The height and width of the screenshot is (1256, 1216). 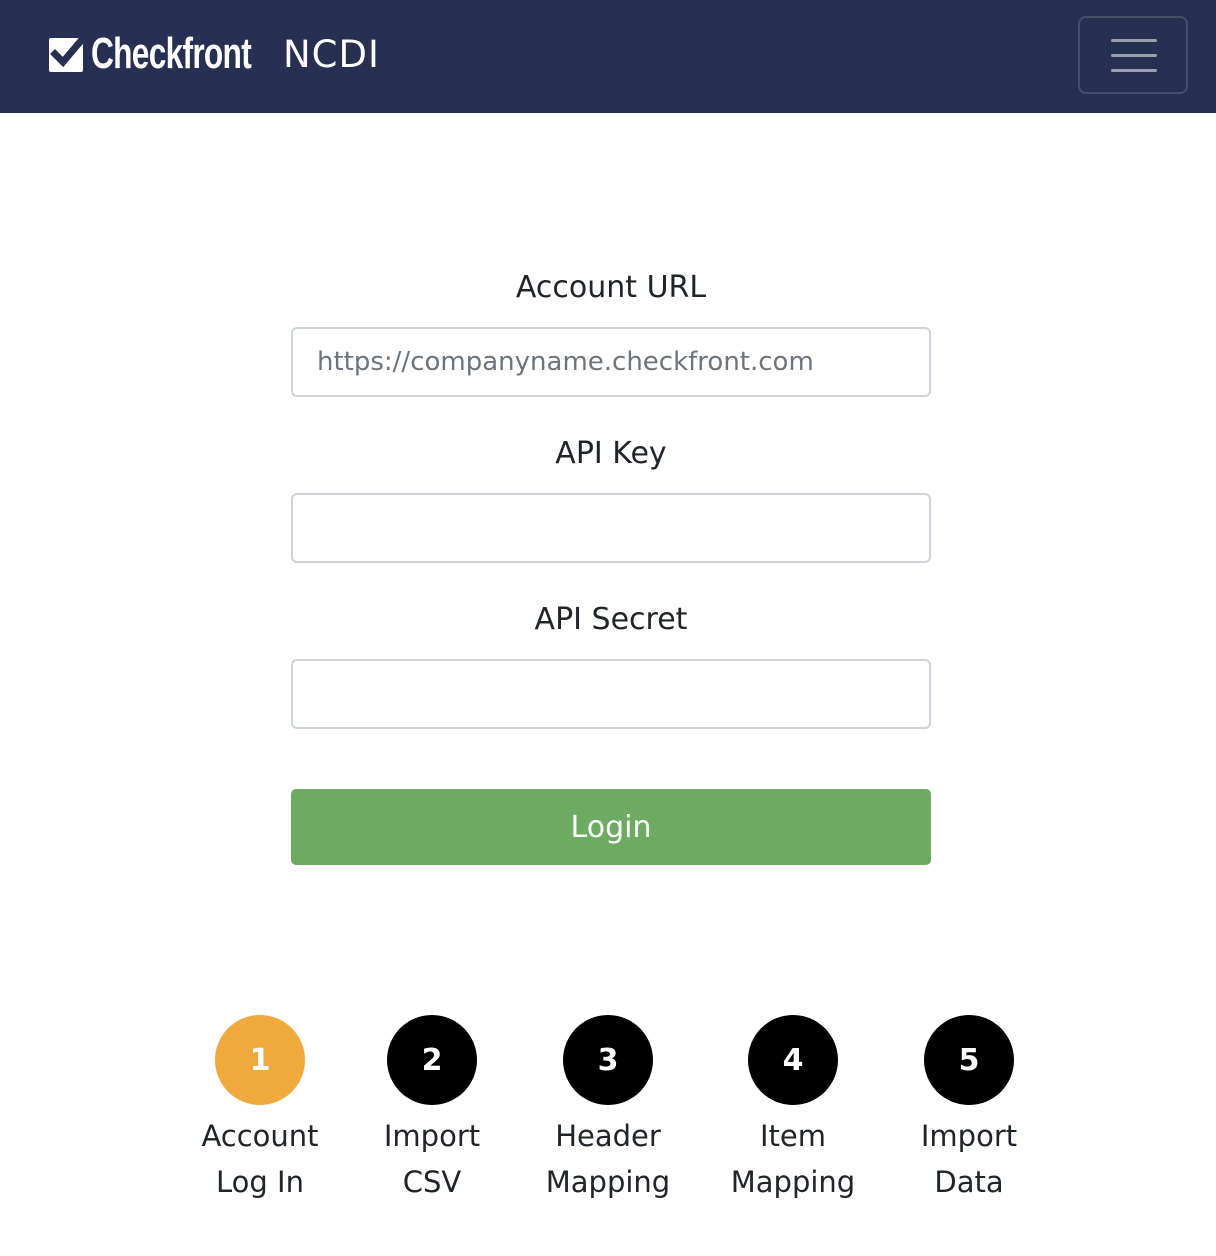 I want to click on checkfront-logo: Checkfront, so click(x=151, y=54).